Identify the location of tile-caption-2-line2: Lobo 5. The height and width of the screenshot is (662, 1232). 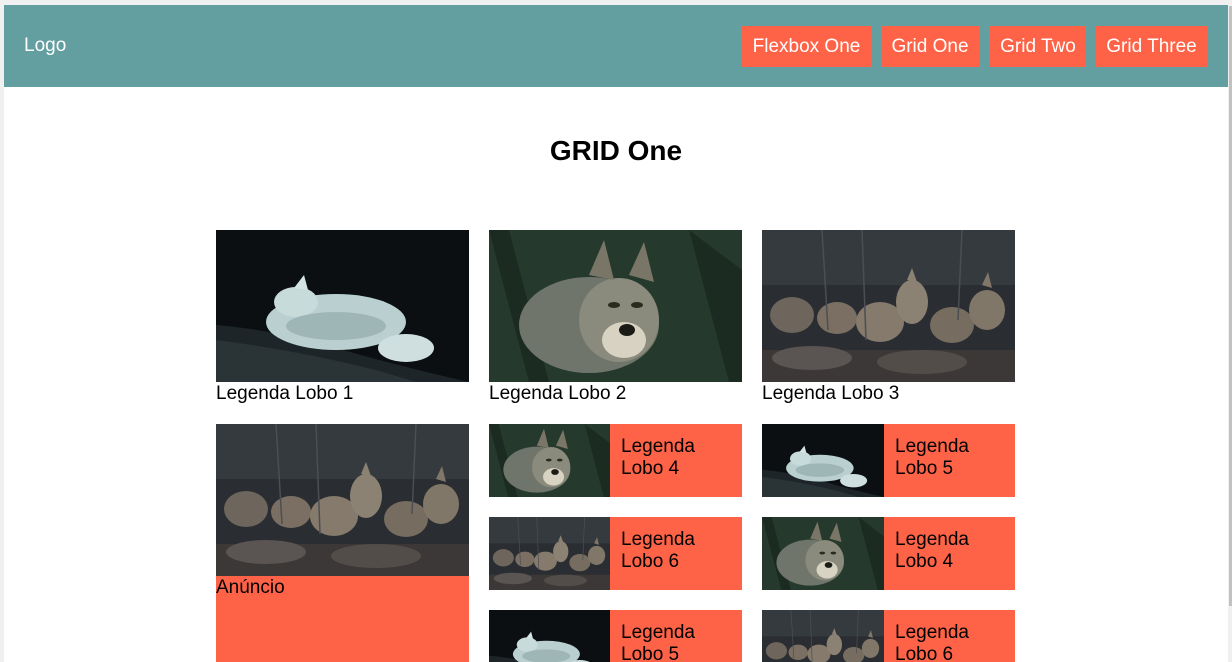
(924, 468).